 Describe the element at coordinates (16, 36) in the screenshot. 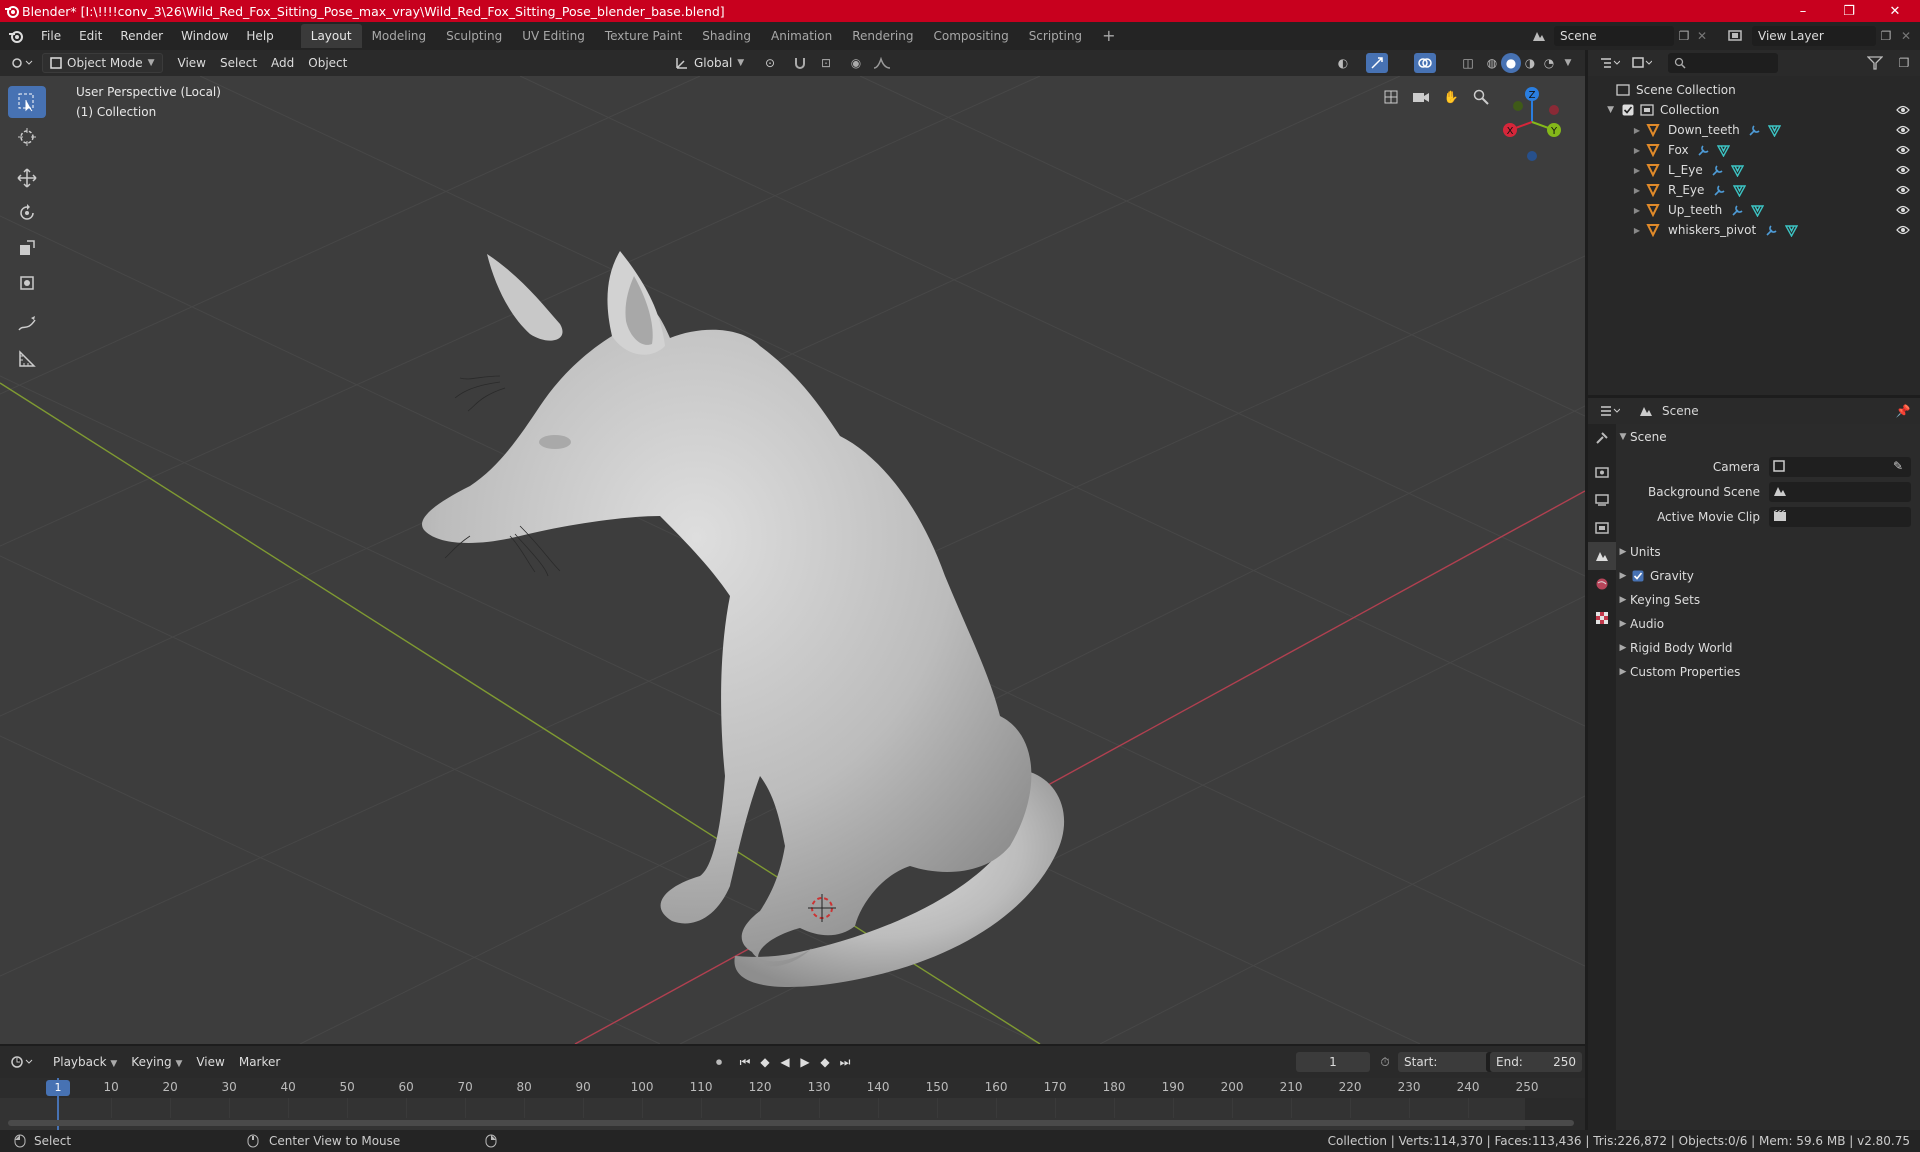

I see `blender-menu-icon` at that location.